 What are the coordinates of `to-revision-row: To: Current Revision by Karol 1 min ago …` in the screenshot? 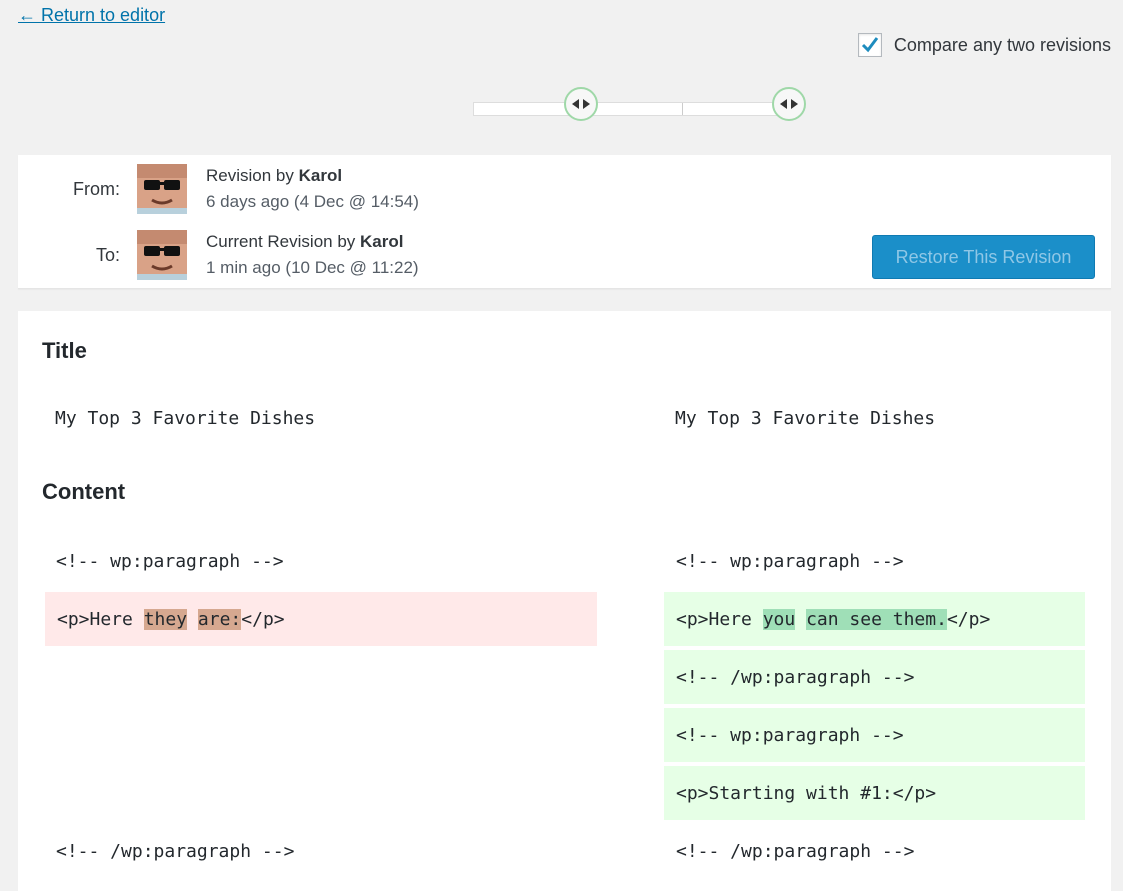 It's located at (218, 255).